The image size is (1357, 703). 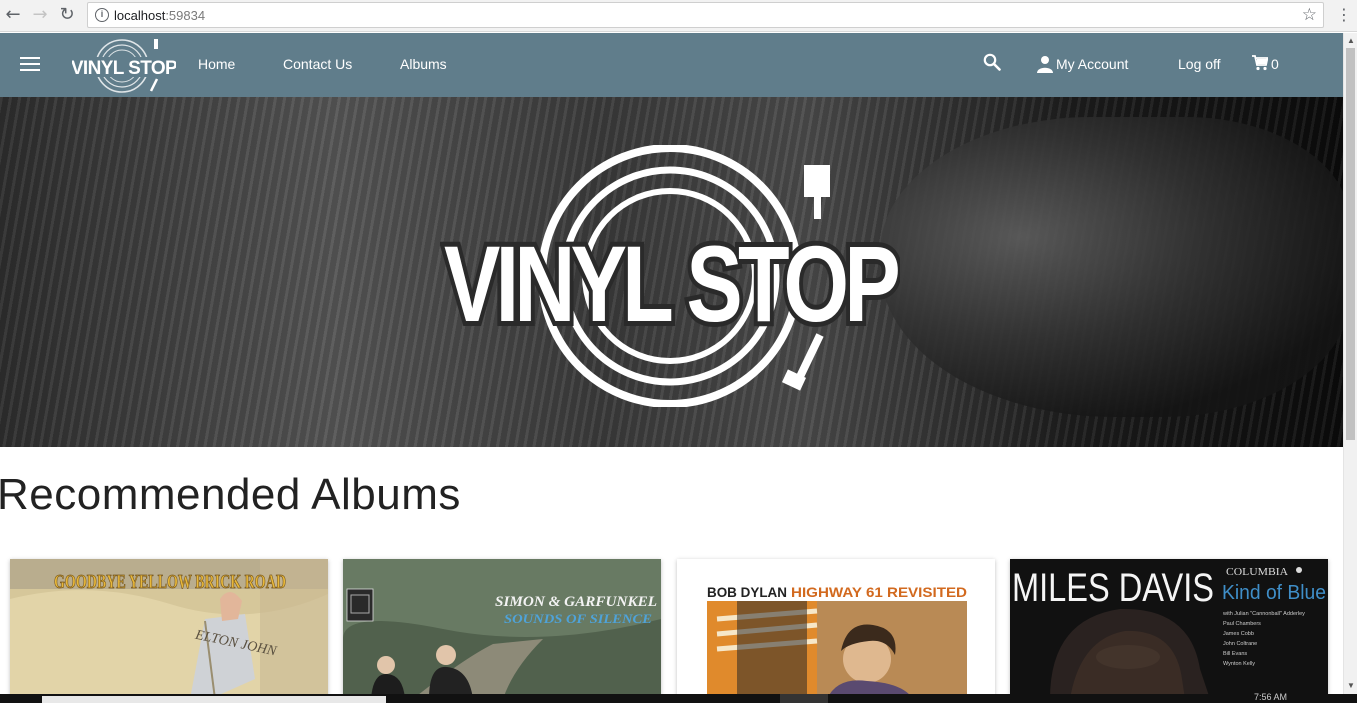 What do you see at coordinates (1344, 14) in the screenshot?
I see `browser-menu-icon: ⋮` at bounding box center [1344, 14].